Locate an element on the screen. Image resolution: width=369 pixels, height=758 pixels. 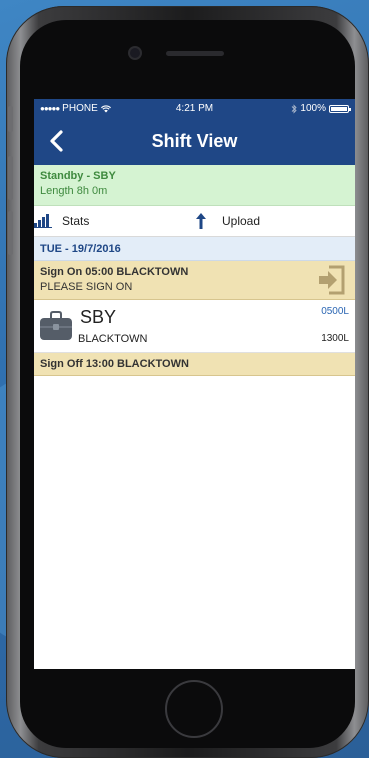
upload-button: Upload is located at coordinates (228, 221).